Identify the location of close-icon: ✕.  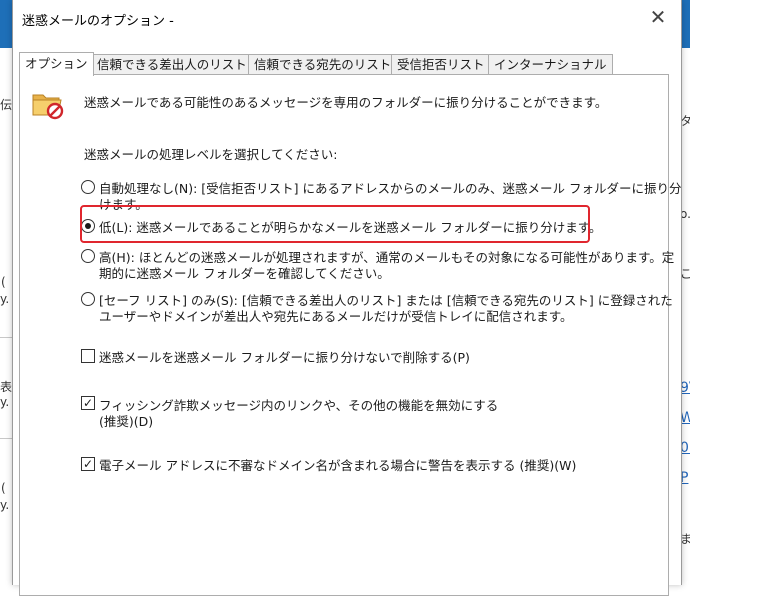
(658, 17).